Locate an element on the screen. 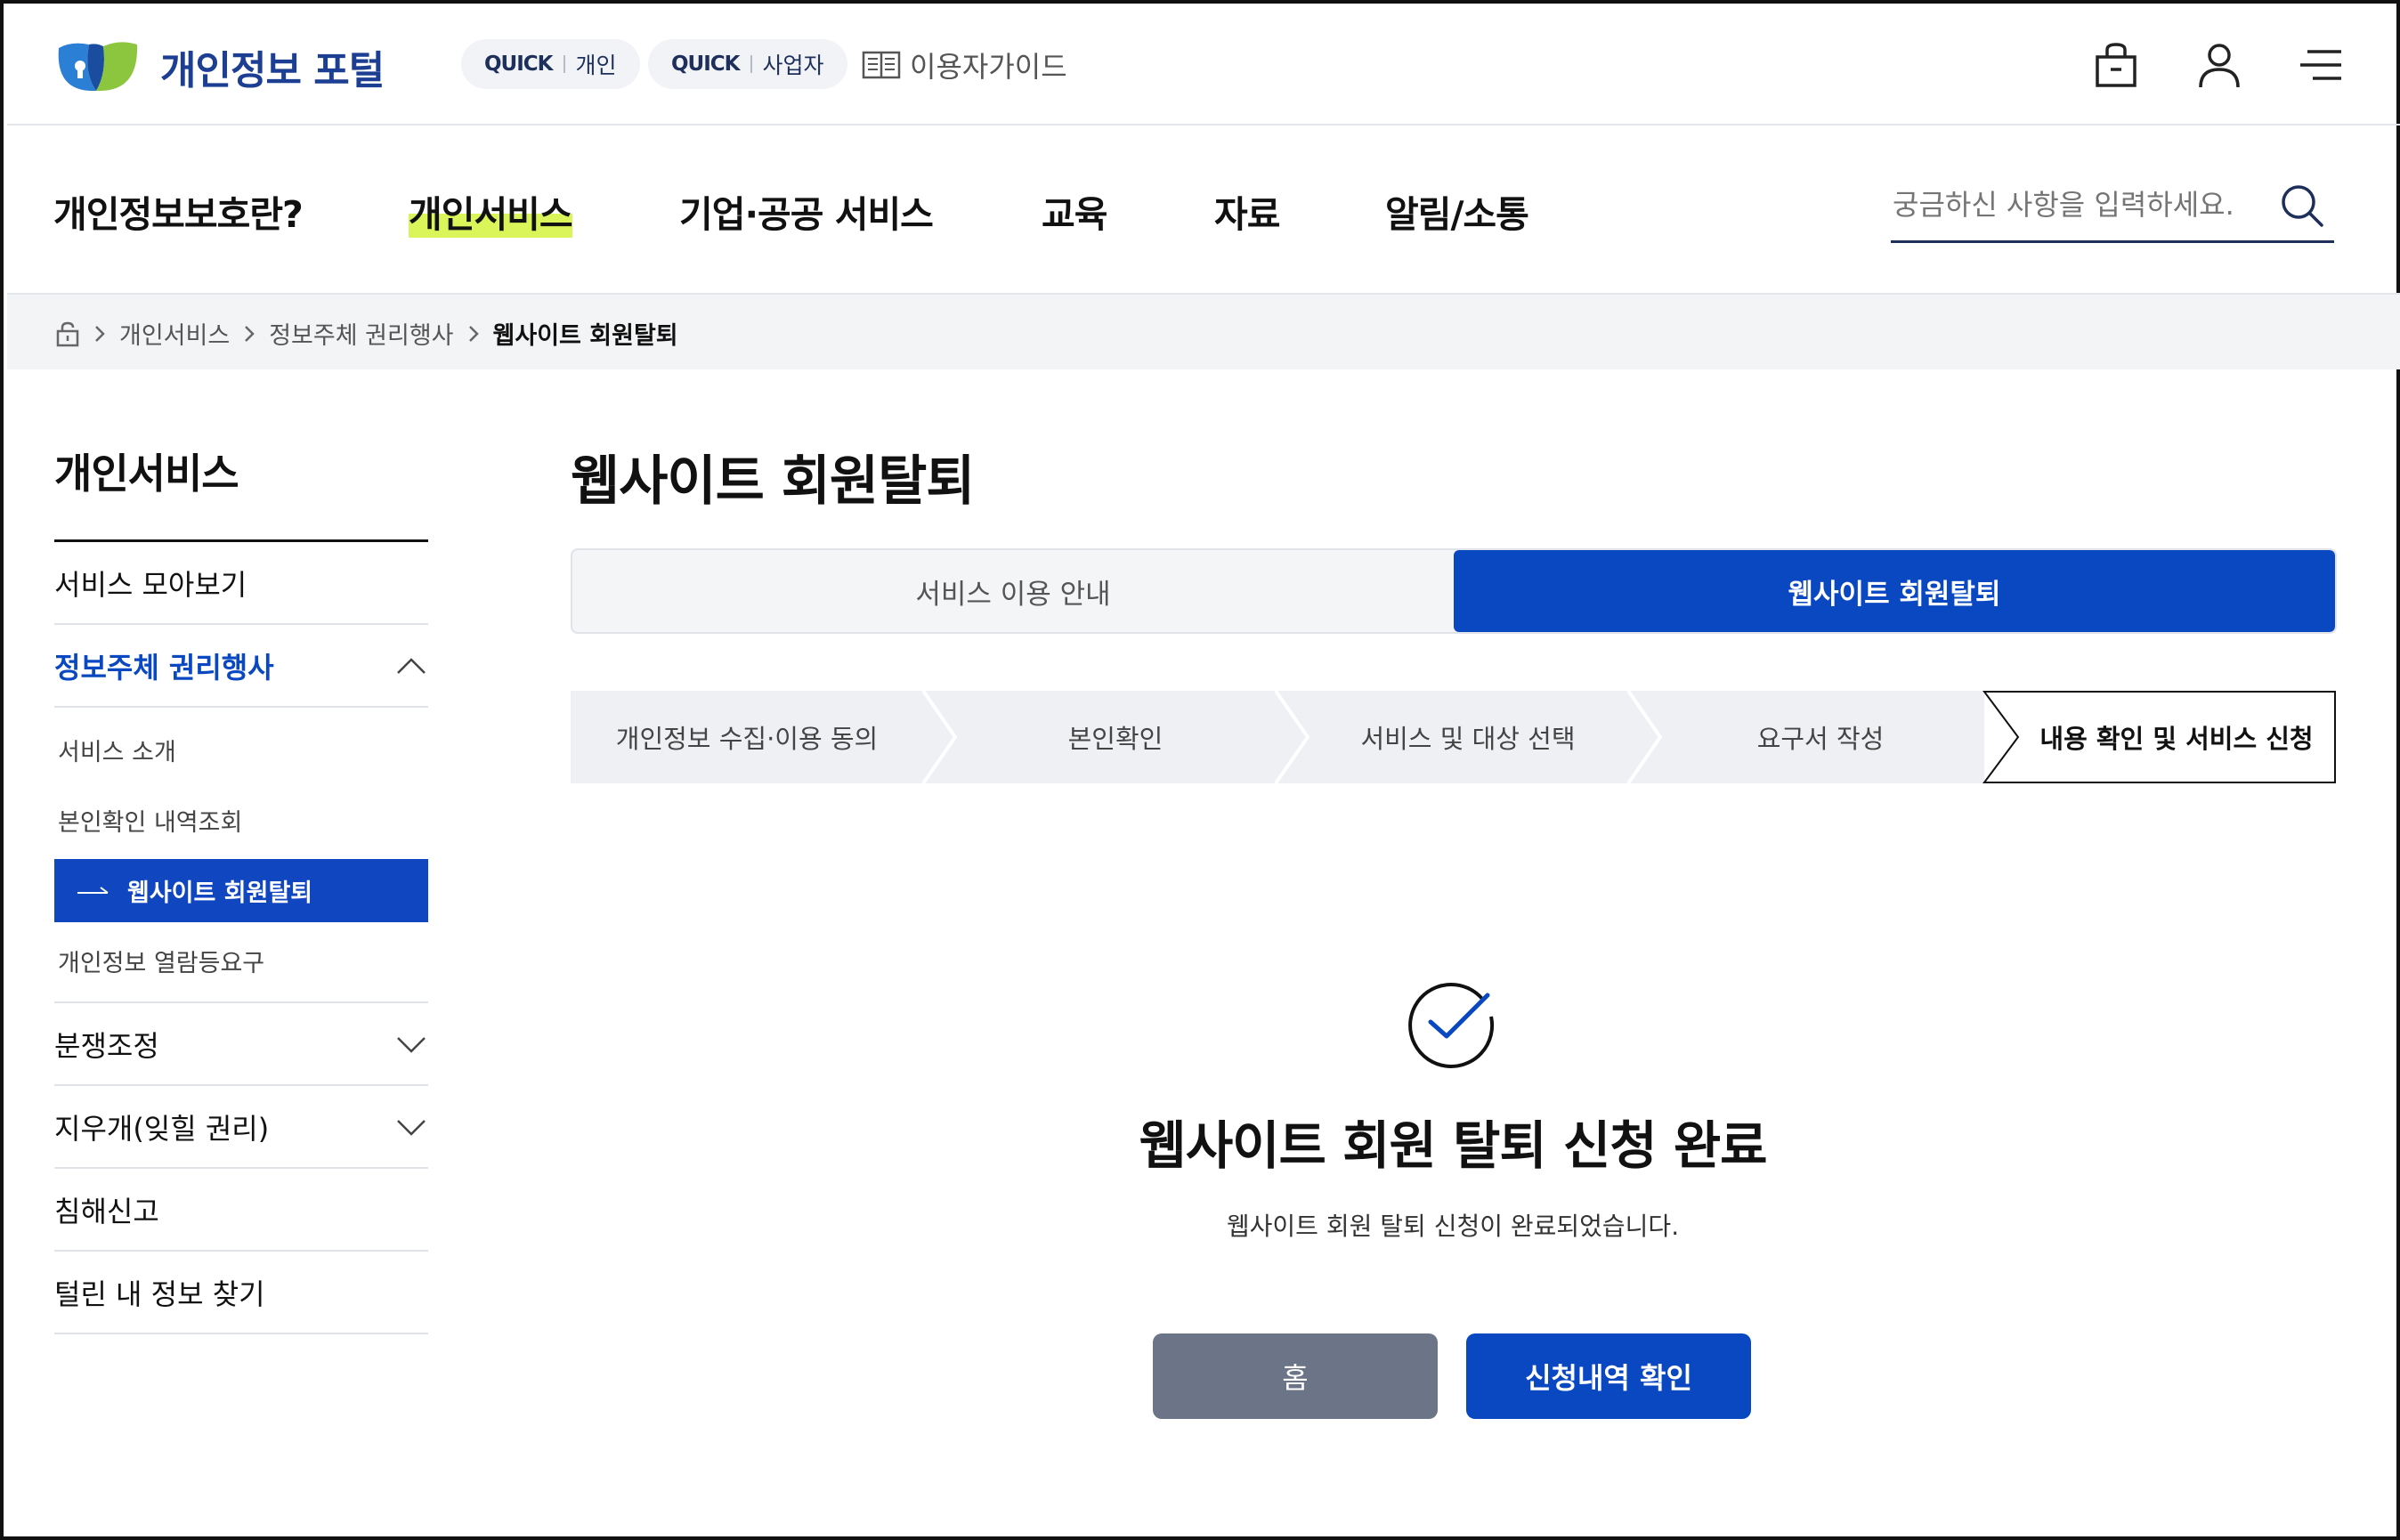 The image size is (2400, 1540). nav-item-resources: 자료 is located at coordinates (1247, 211).